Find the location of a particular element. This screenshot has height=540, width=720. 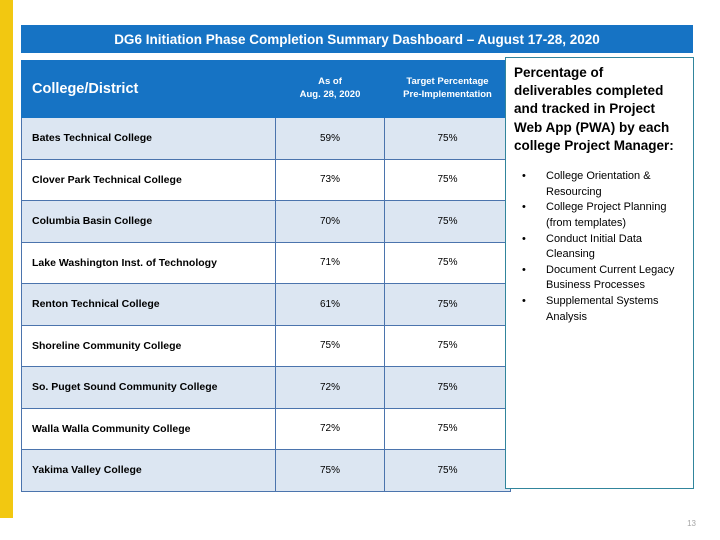

cell-college-name: Columbia Basin College is located at coordinates (148, 221).